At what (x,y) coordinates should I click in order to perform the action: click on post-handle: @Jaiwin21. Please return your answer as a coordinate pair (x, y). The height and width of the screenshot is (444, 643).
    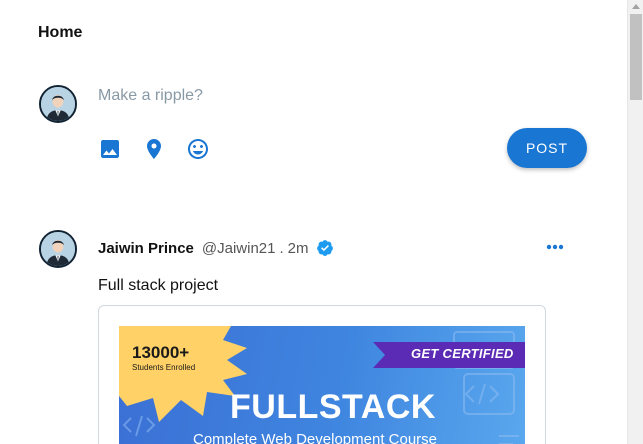
    Looking at the image, I should click on (239, 248).